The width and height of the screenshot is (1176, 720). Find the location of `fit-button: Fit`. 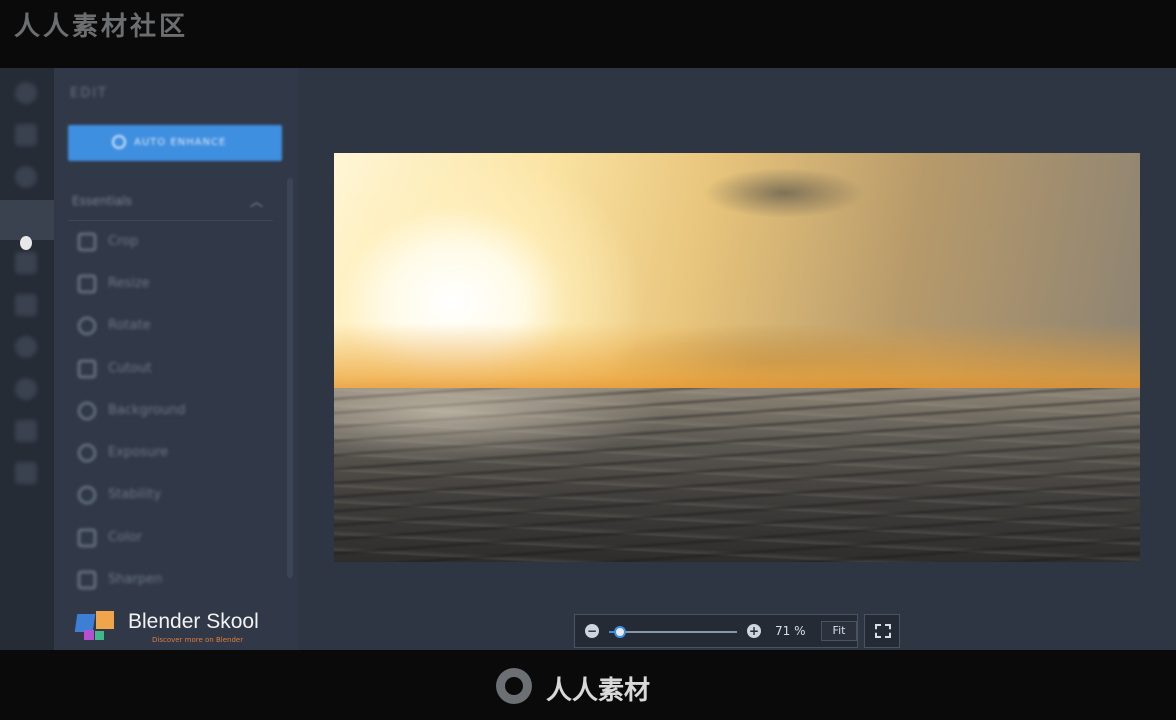

fit-button: Fit is located at coordinates (839, 631).